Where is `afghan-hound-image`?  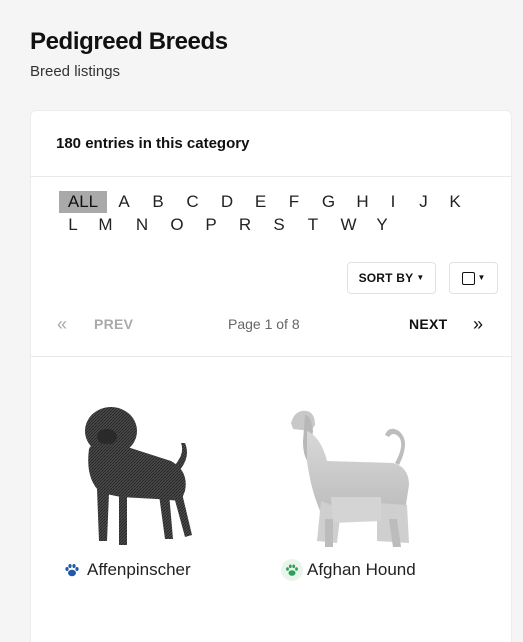
afghan-hound-image is located at coordinates (351, 476).